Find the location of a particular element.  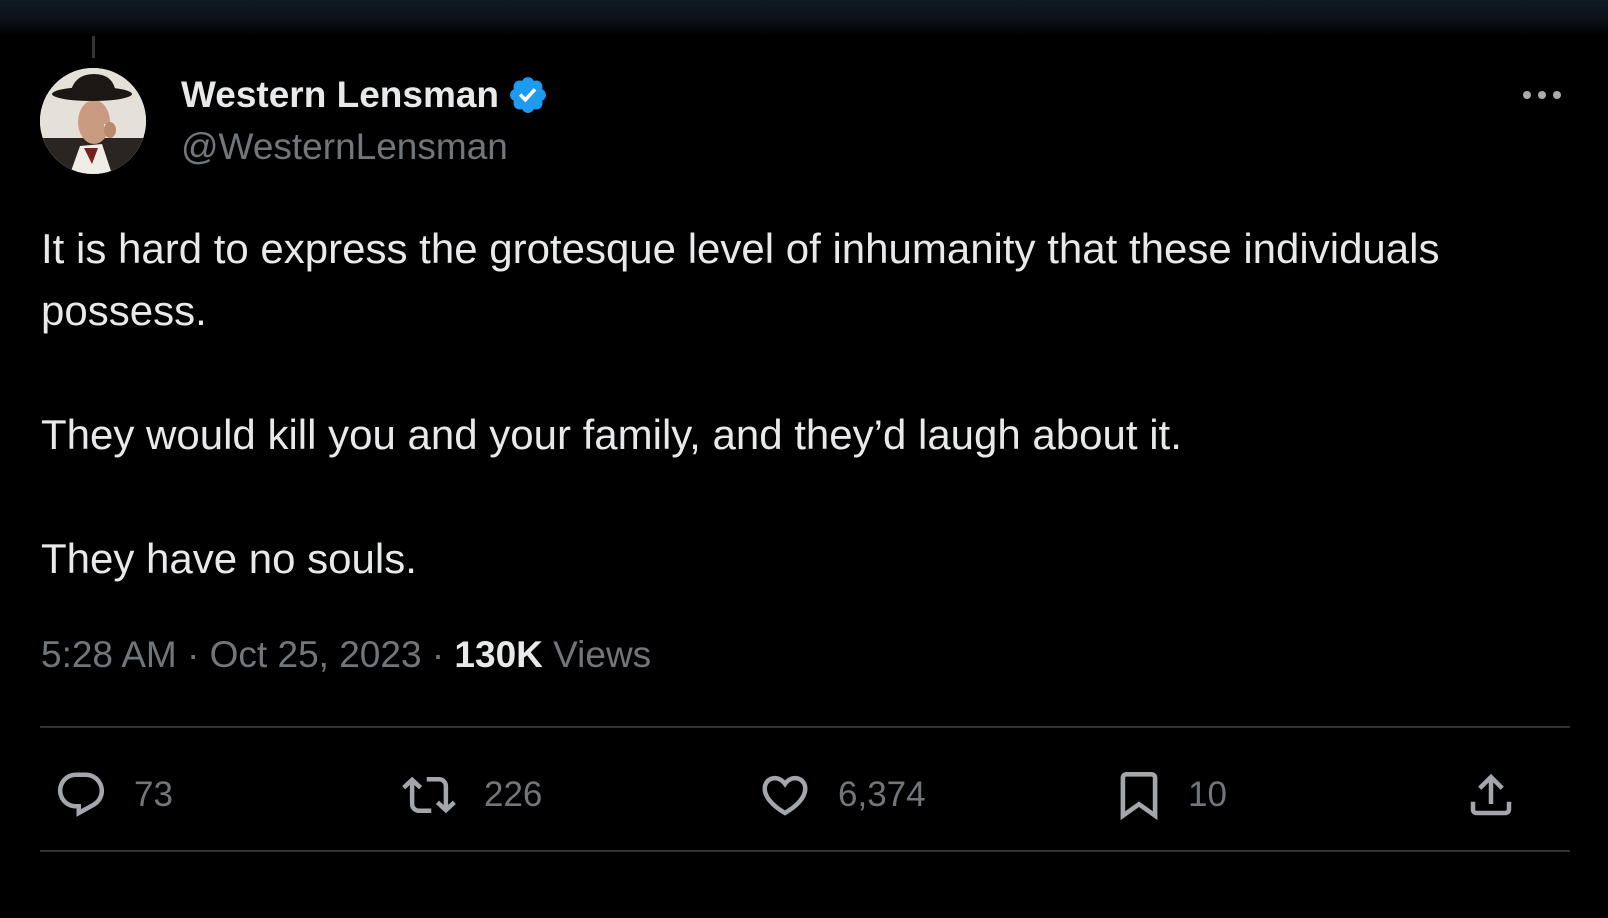

tweet-date: Oct 25, 2023 is located at coordinates (316, 654).